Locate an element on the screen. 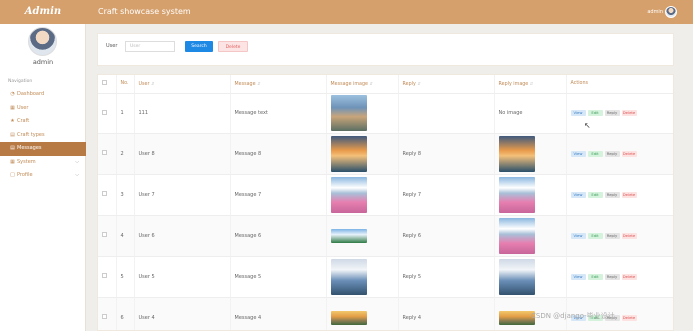  row-index: 1 is located at coordinates (125, 113).